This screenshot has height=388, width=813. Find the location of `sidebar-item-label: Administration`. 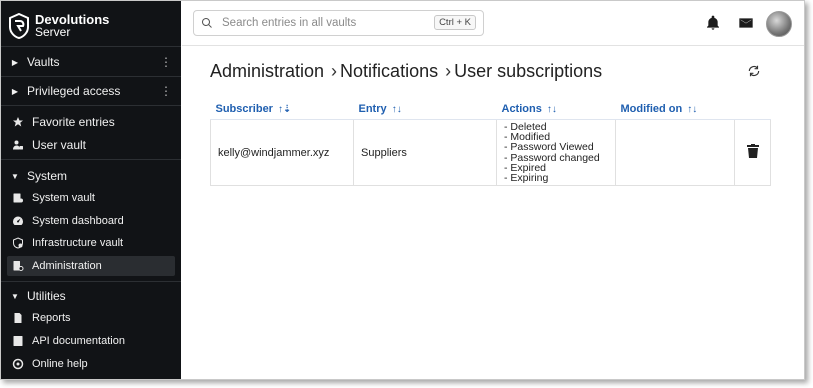

sidebar-item-label: Administration is located at coordinates (67, 266).